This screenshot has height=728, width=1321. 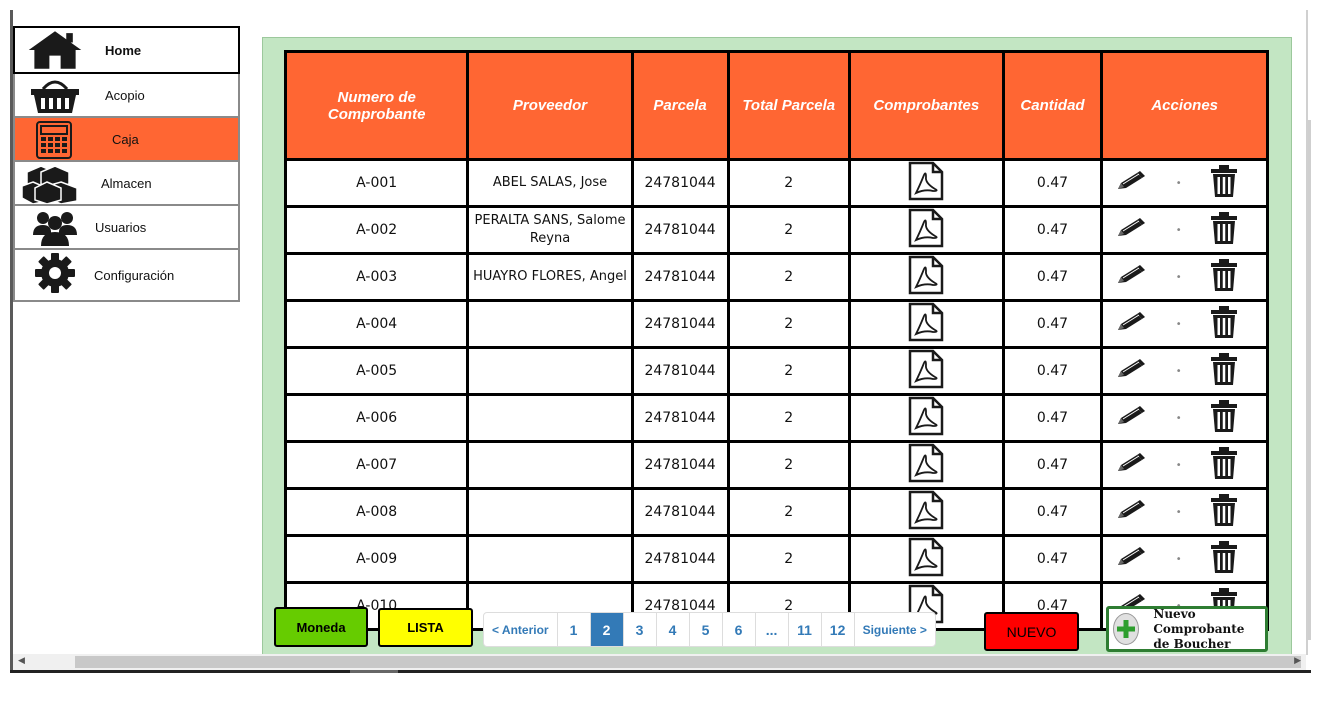 I want to click on basket-icon, so click(x=55, y=96).